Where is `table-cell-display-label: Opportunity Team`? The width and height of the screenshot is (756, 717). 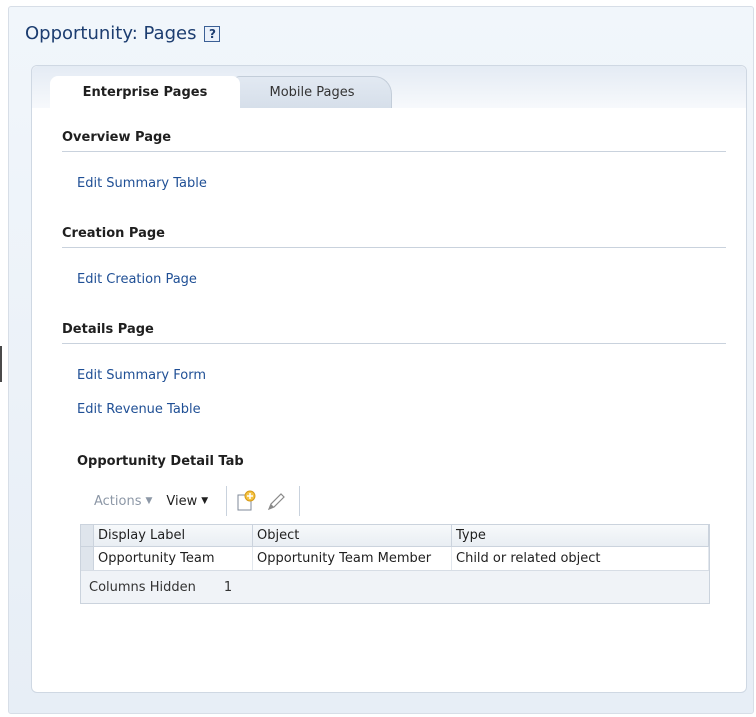 table-cell-display-label: Opportunity Team is located at coordinates (173, 558).